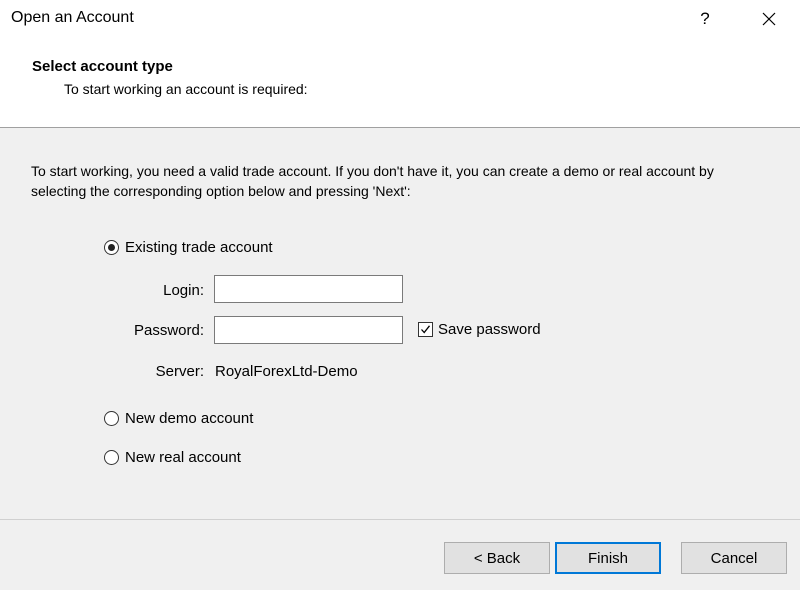 This screenshot has height=590, width=800. Describe the element at coordinates (199, 247) in the screenshot. I see `radio-existing-label: Existing trade account` at that location.